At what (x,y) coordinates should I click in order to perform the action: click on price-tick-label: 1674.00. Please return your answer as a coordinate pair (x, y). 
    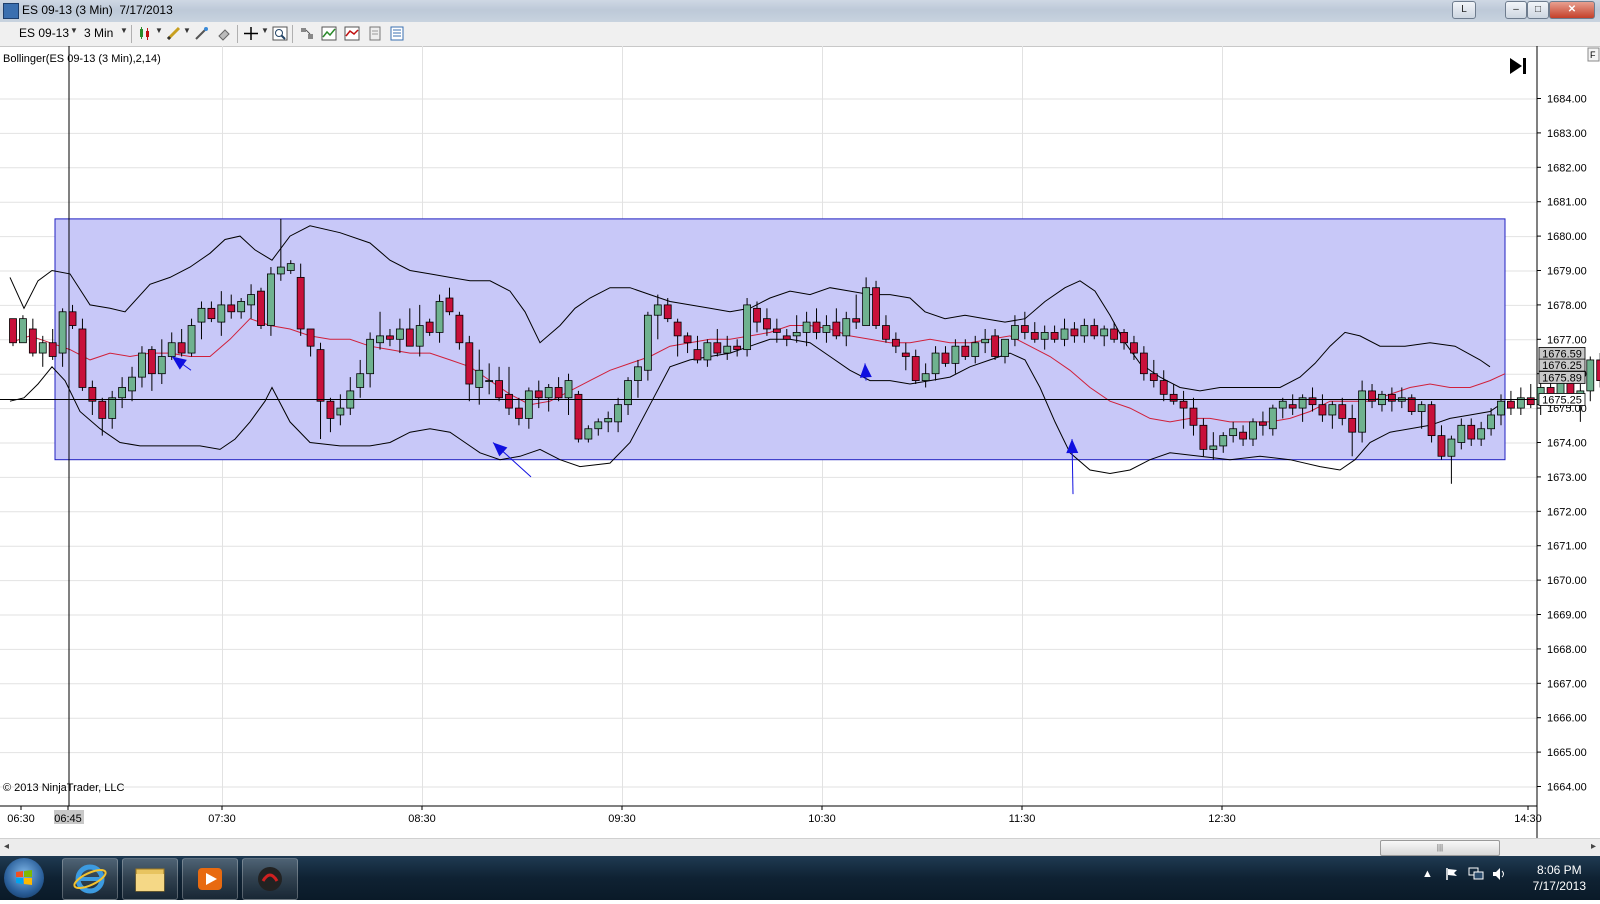
    Looking at the image, I should click on (1567, 444).